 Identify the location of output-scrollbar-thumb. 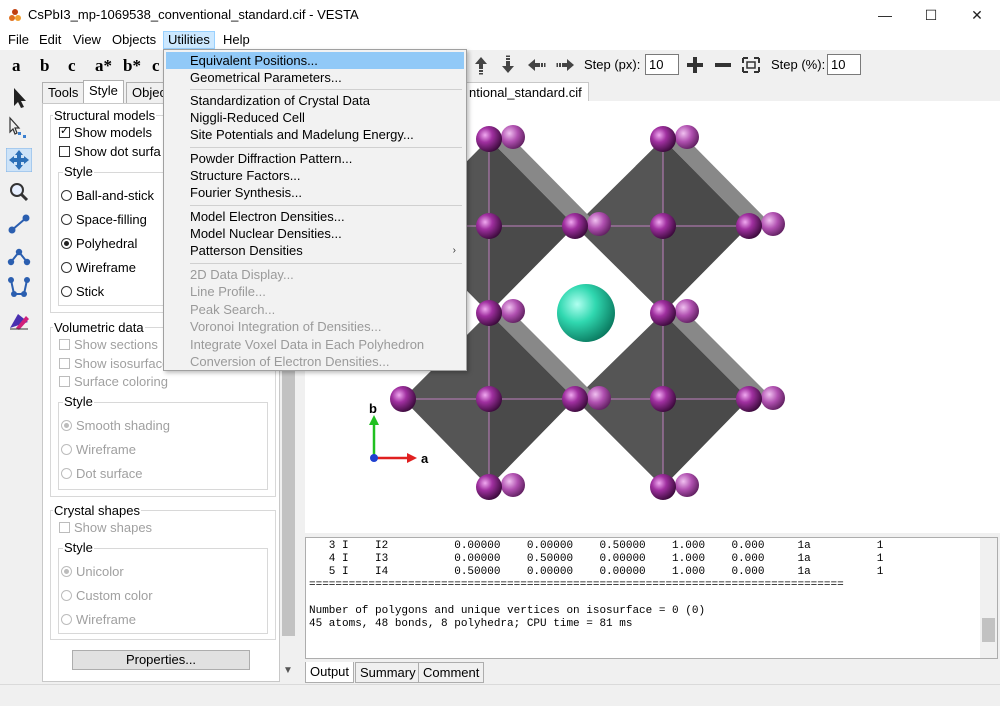
(988, 630).